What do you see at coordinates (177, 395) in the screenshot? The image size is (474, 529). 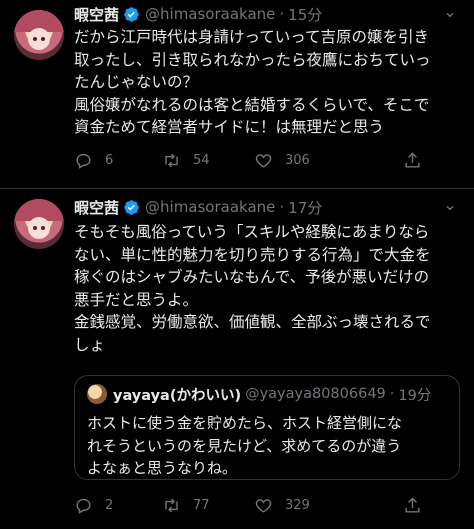 I see `quoted-display-name: yayaya(かわいい)` at bounding box center [177, 395].